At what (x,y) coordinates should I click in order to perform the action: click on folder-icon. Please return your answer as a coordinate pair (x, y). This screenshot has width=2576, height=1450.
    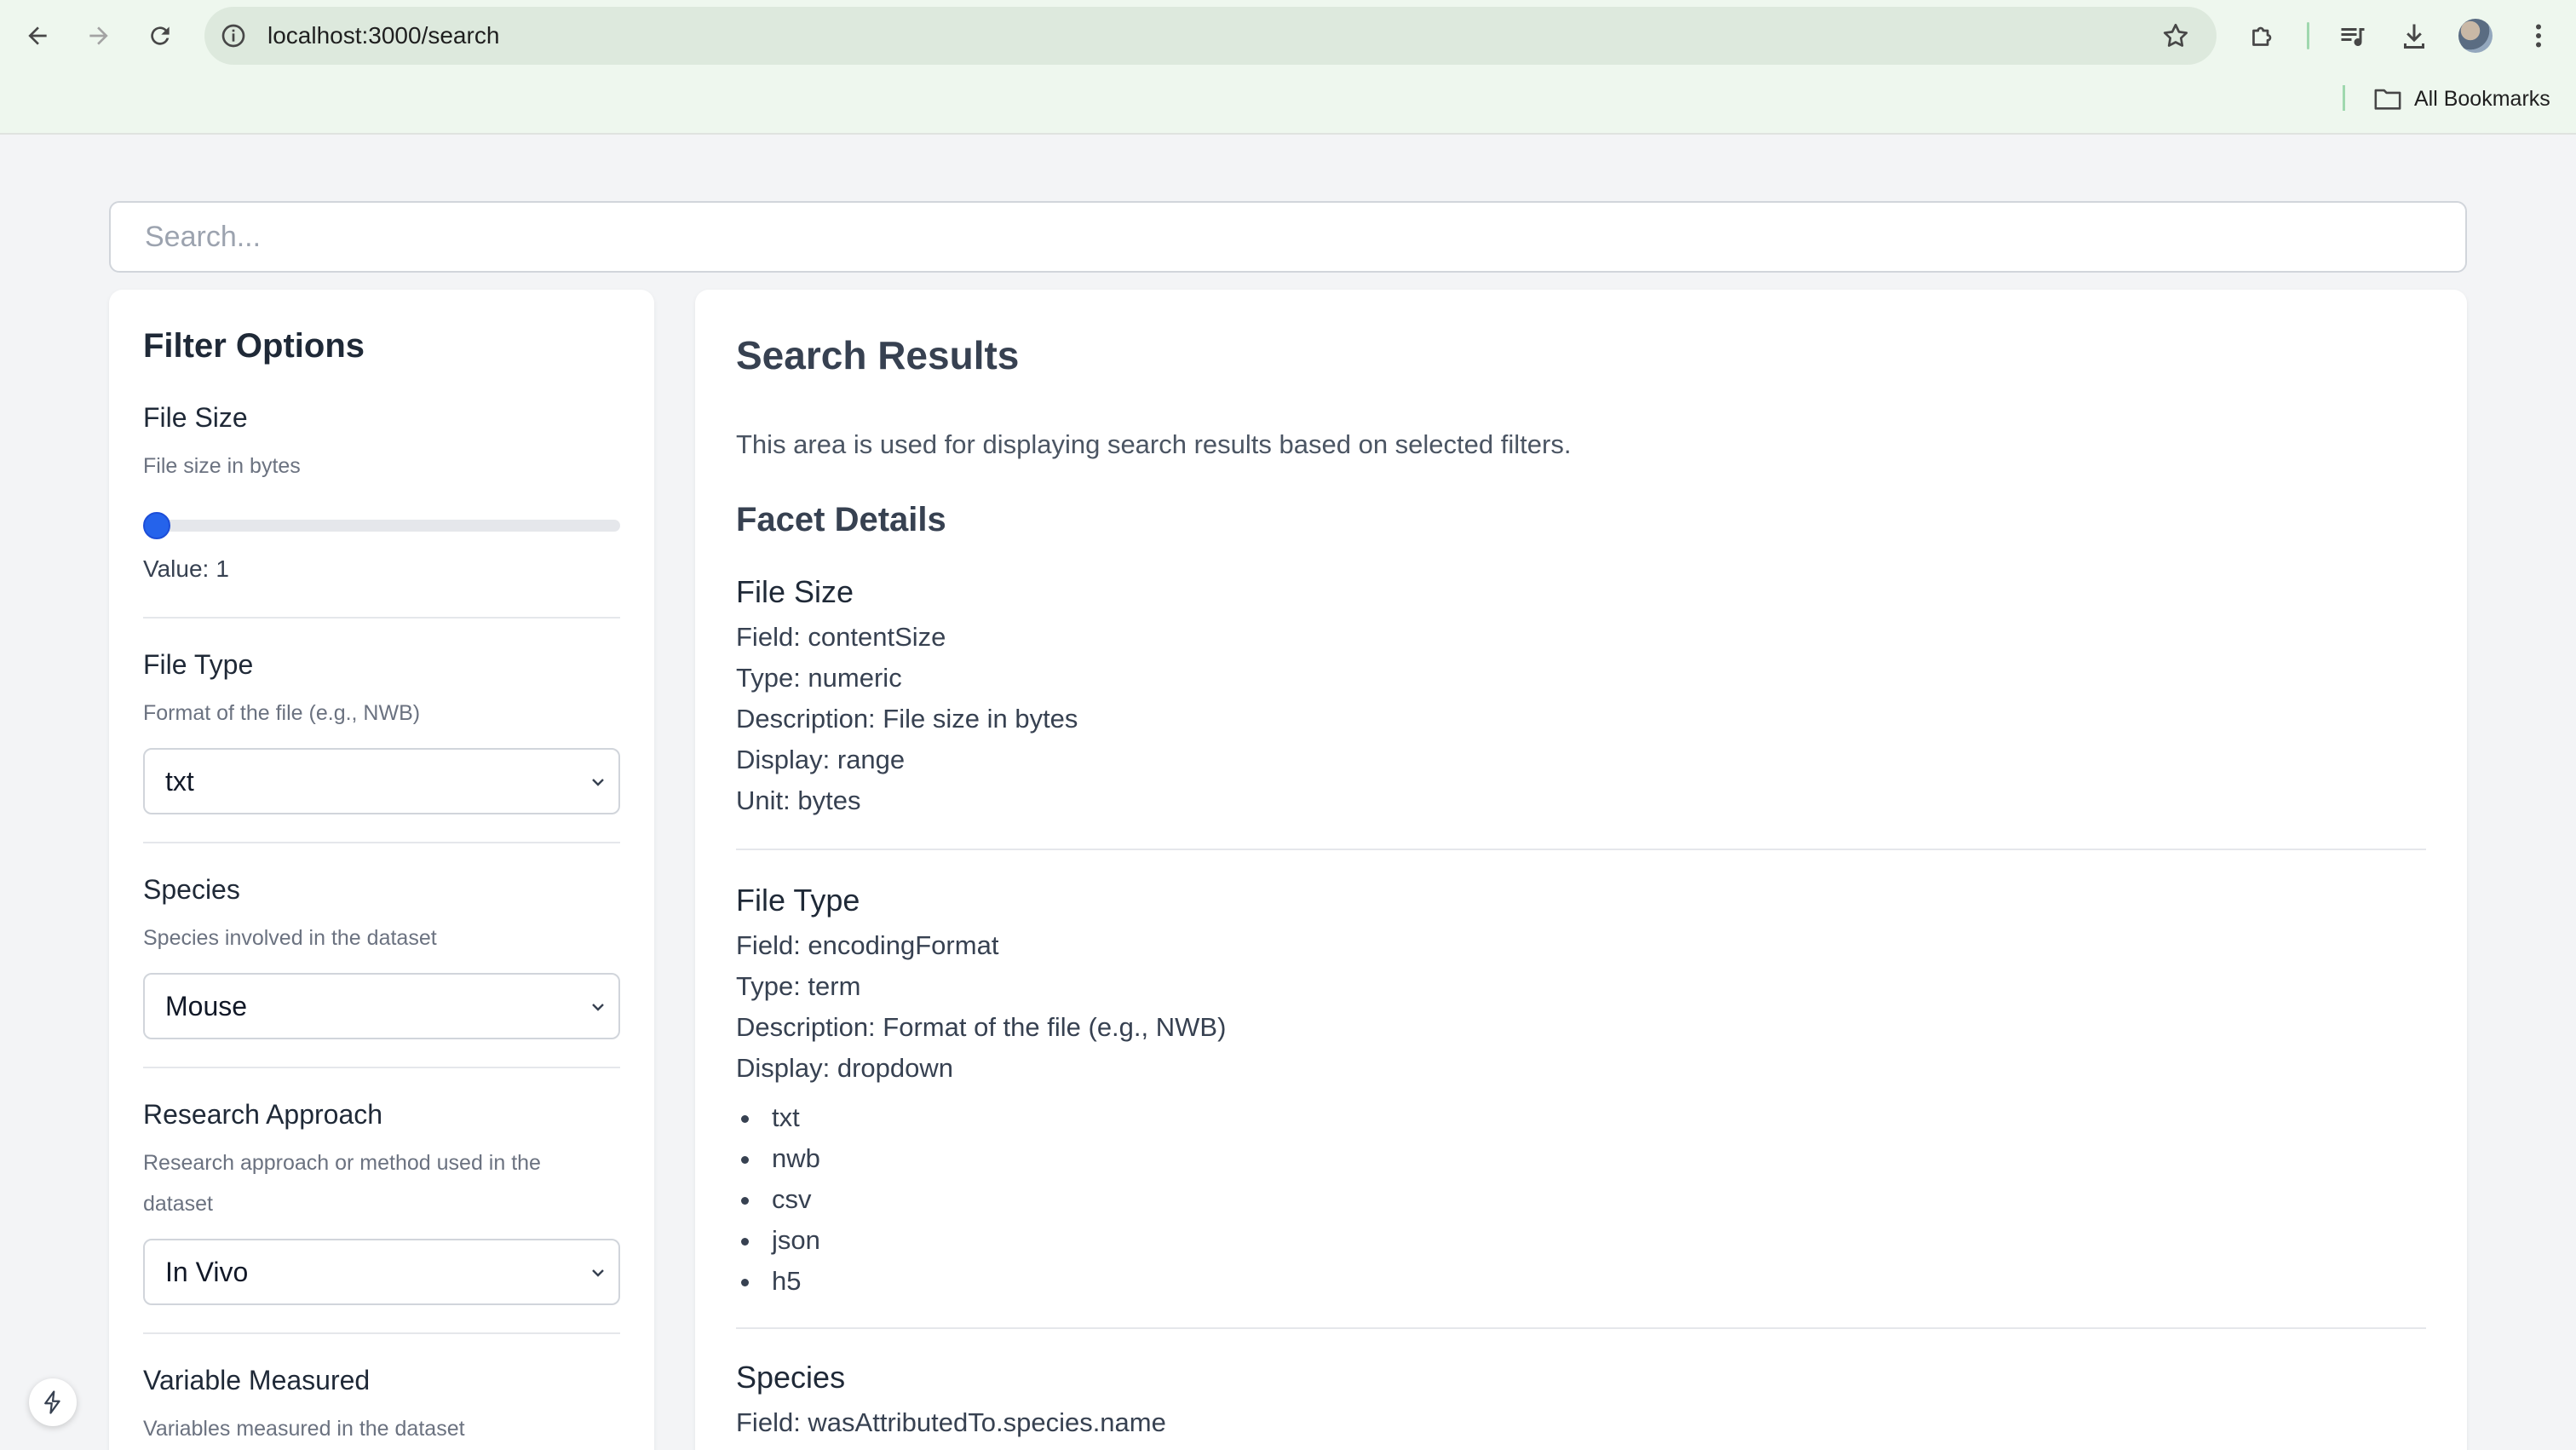
    Looking at the image, I should click on (2387, 99).